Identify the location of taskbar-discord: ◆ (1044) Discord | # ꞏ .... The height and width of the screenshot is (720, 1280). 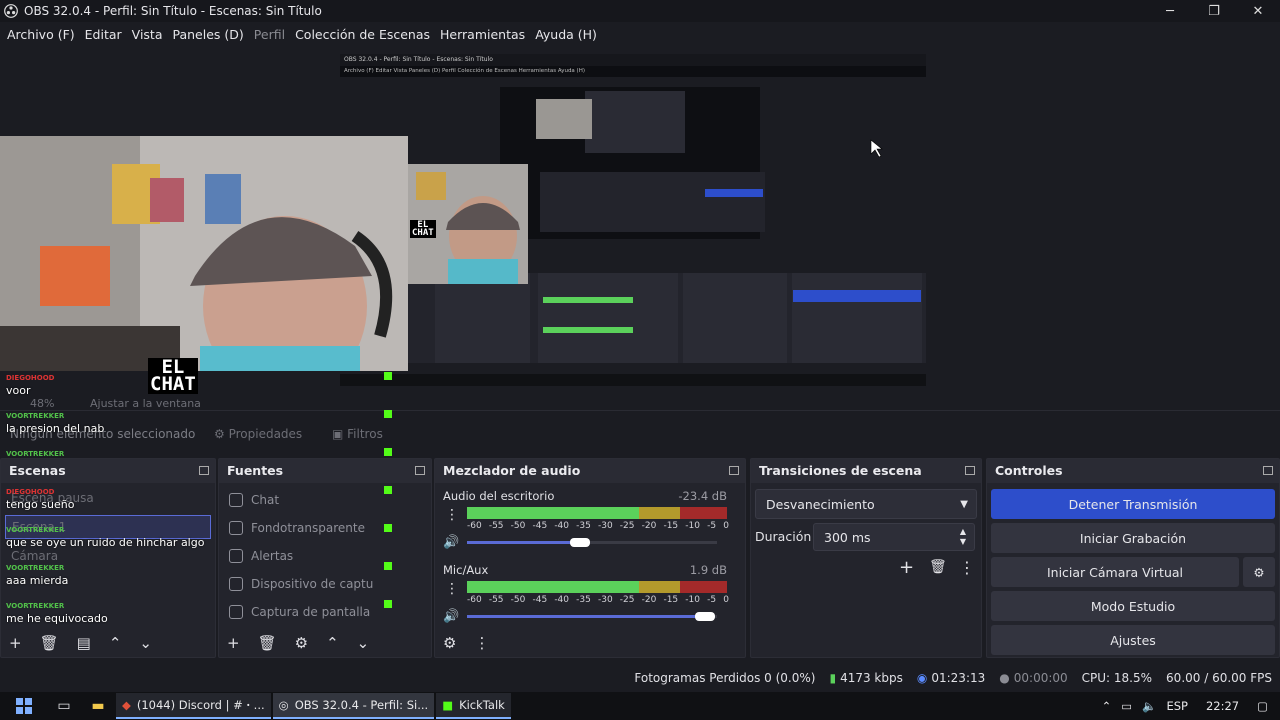
(193, 706).